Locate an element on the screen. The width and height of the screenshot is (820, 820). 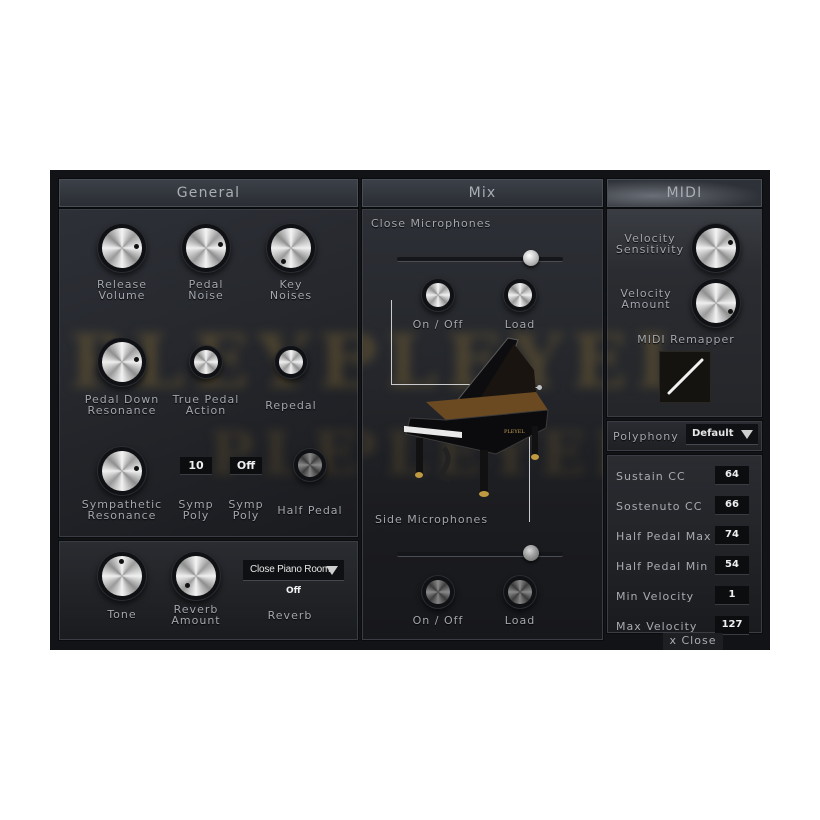
close-mic-on-off-button is located at coordinates (438, 295).